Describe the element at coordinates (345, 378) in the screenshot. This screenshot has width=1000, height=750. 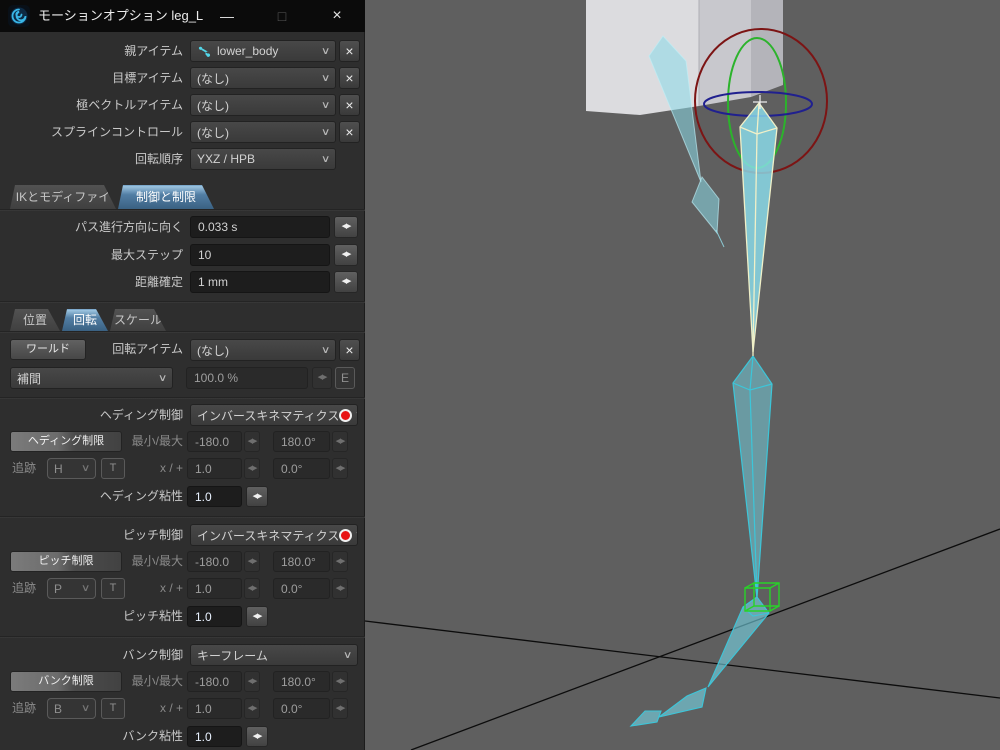
I see `envelope-button: E` at that location.